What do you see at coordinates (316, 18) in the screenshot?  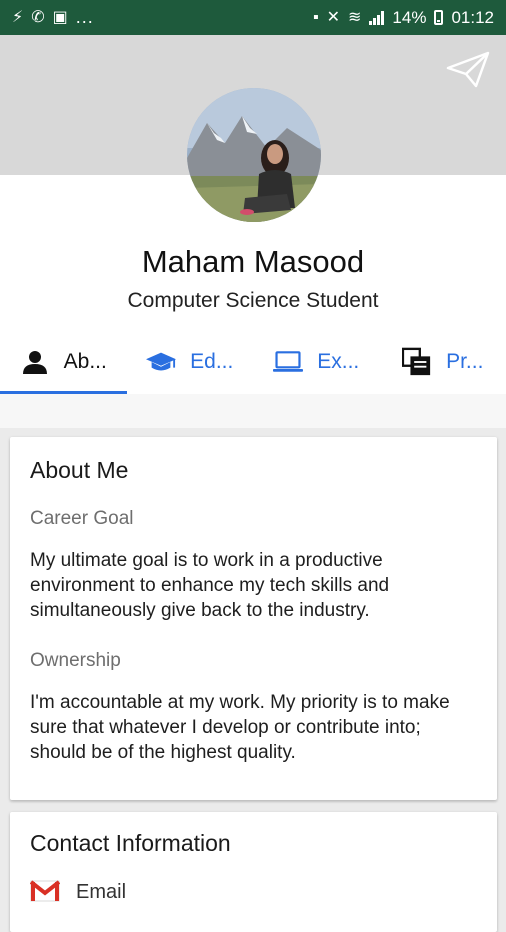 I see `lock-icon: ▪` at bounding box center [316, 18].